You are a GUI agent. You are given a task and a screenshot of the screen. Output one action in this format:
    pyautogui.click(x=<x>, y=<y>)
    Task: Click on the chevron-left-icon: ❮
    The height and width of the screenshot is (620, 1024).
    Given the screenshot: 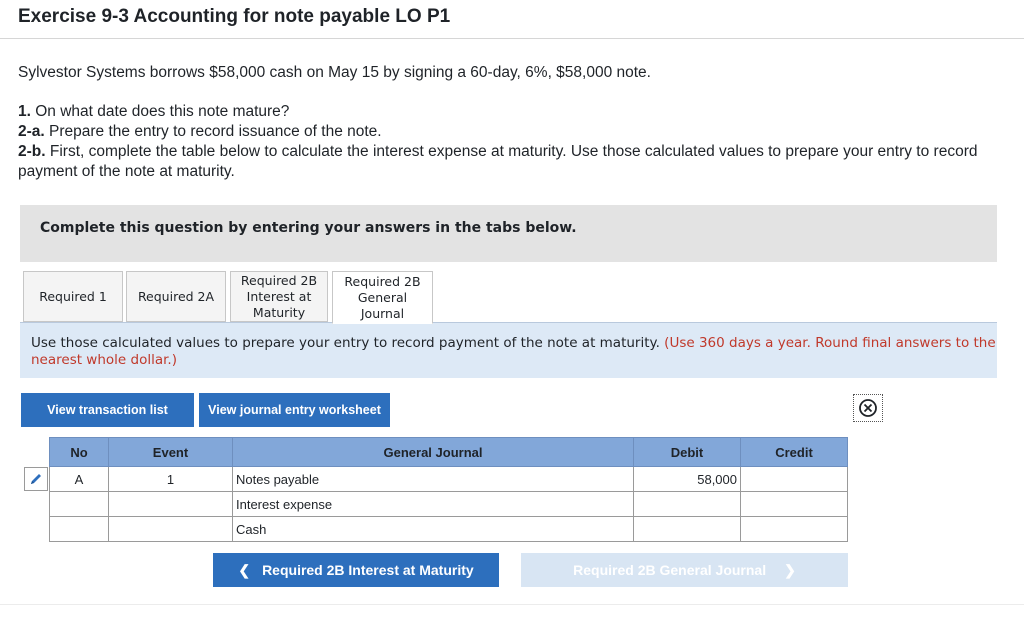 What is the action you would take?
    pyautogui.click(x=244, y=569)
    